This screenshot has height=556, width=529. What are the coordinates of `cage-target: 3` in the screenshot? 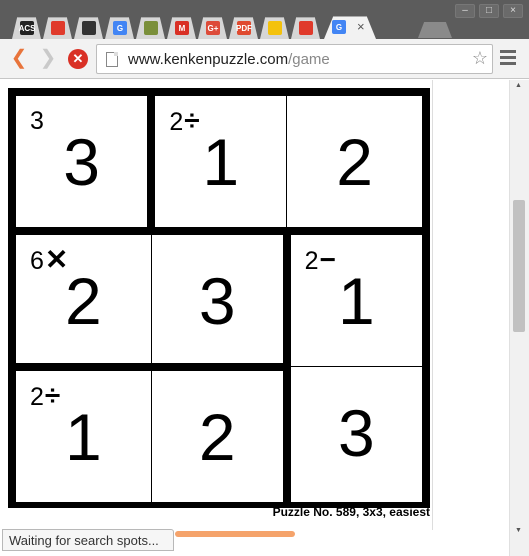 It's located at (37, 121).